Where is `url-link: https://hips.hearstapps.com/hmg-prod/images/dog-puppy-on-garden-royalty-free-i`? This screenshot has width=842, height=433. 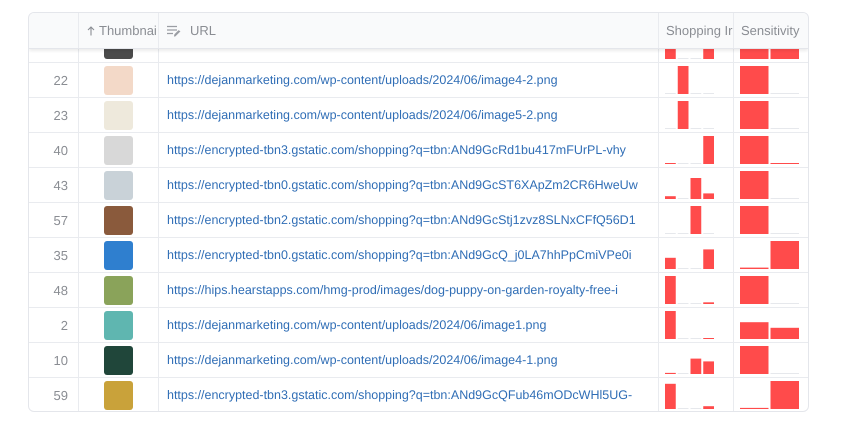
url-link: https://hips.hearstapps.com/hmg-prod/images/dog-puppy-on-garden-royalty-free-i is located at coordinates (392, 290).